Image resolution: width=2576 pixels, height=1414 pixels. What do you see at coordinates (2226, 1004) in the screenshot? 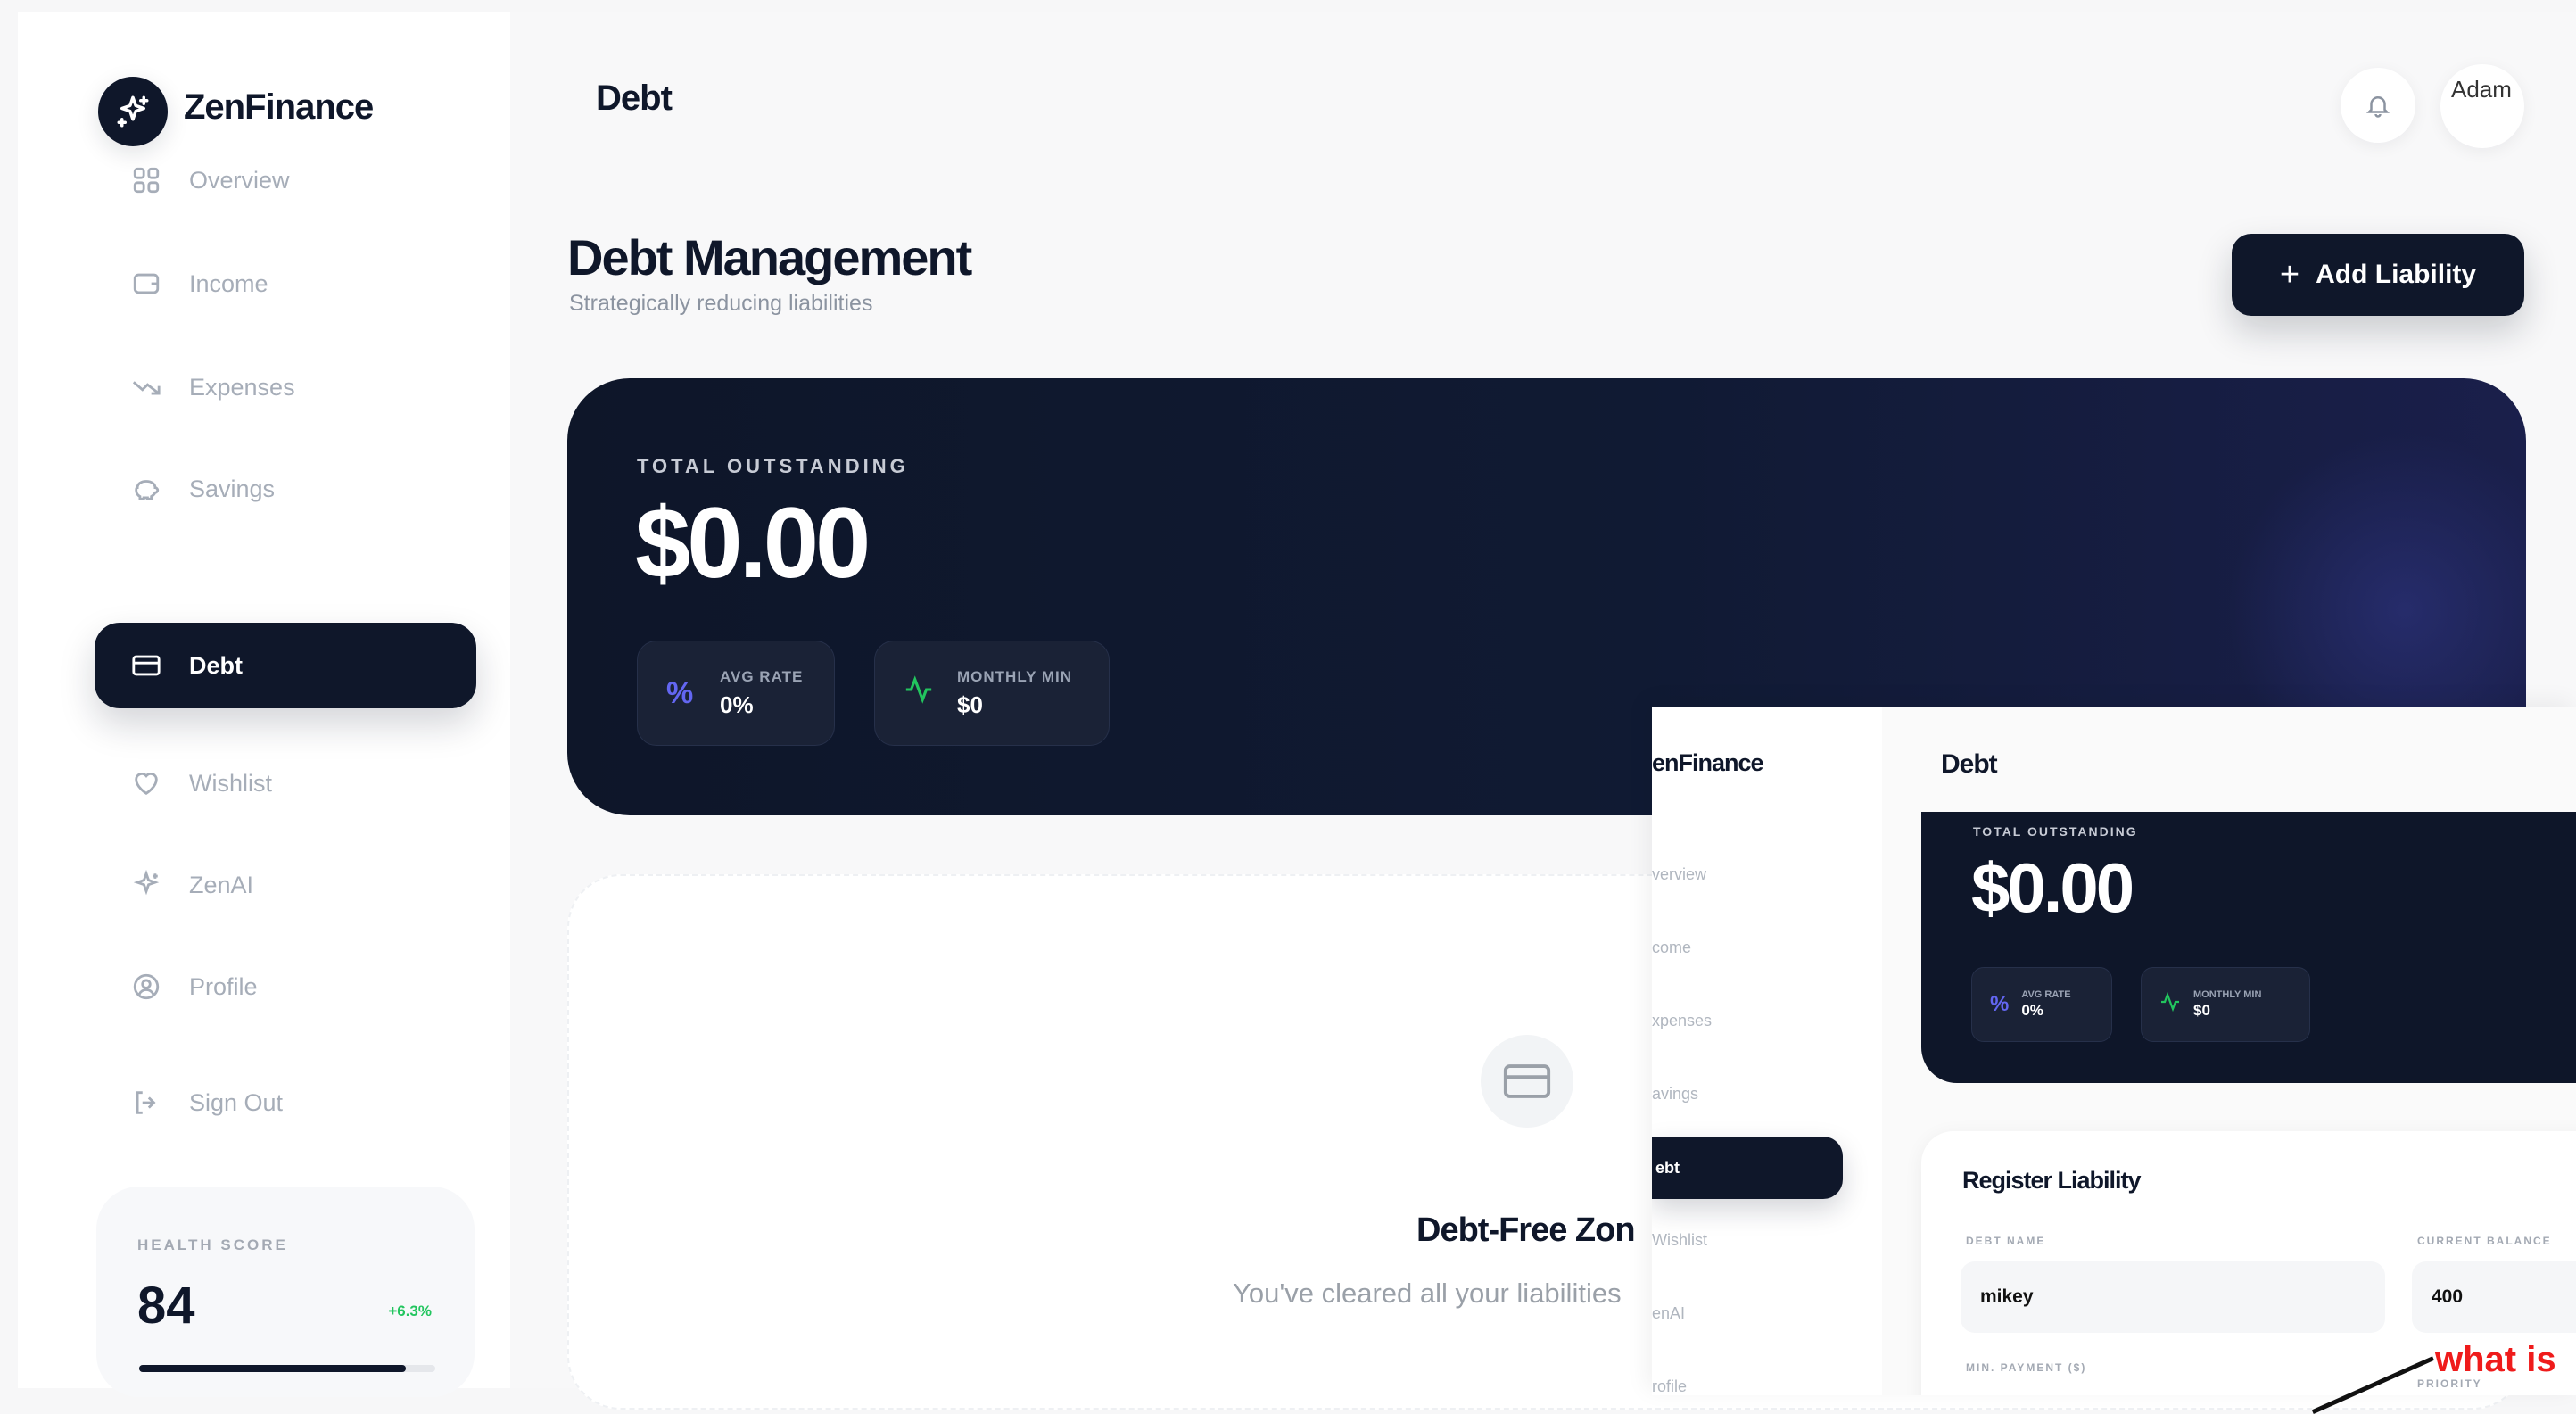
I see `inset-monthly-min-stat: MONTHLY MIN $0` at bounding box center [2226, 1004].